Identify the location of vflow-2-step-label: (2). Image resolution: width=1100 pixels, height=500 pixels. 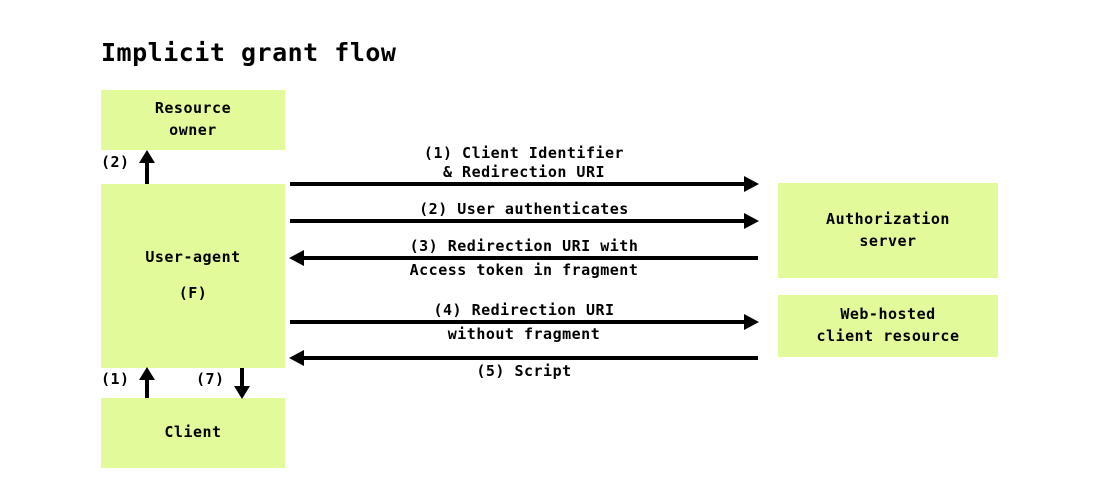
(115, 162).